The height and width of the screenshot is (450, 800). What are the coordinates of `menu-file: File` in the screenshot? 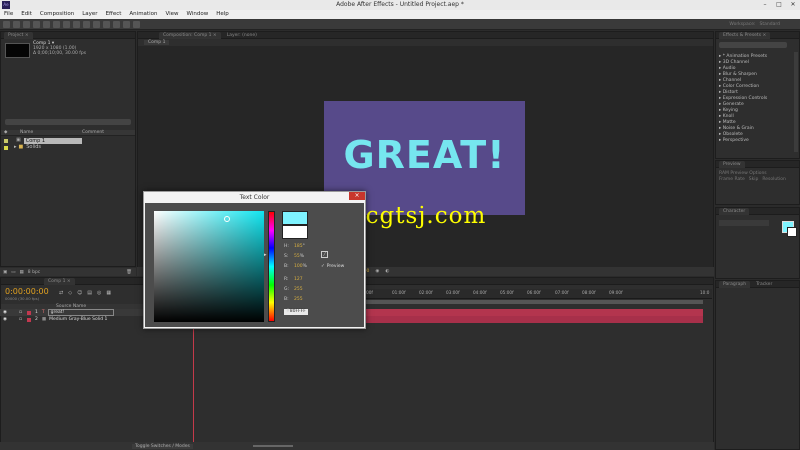 It's located at (8, 14).